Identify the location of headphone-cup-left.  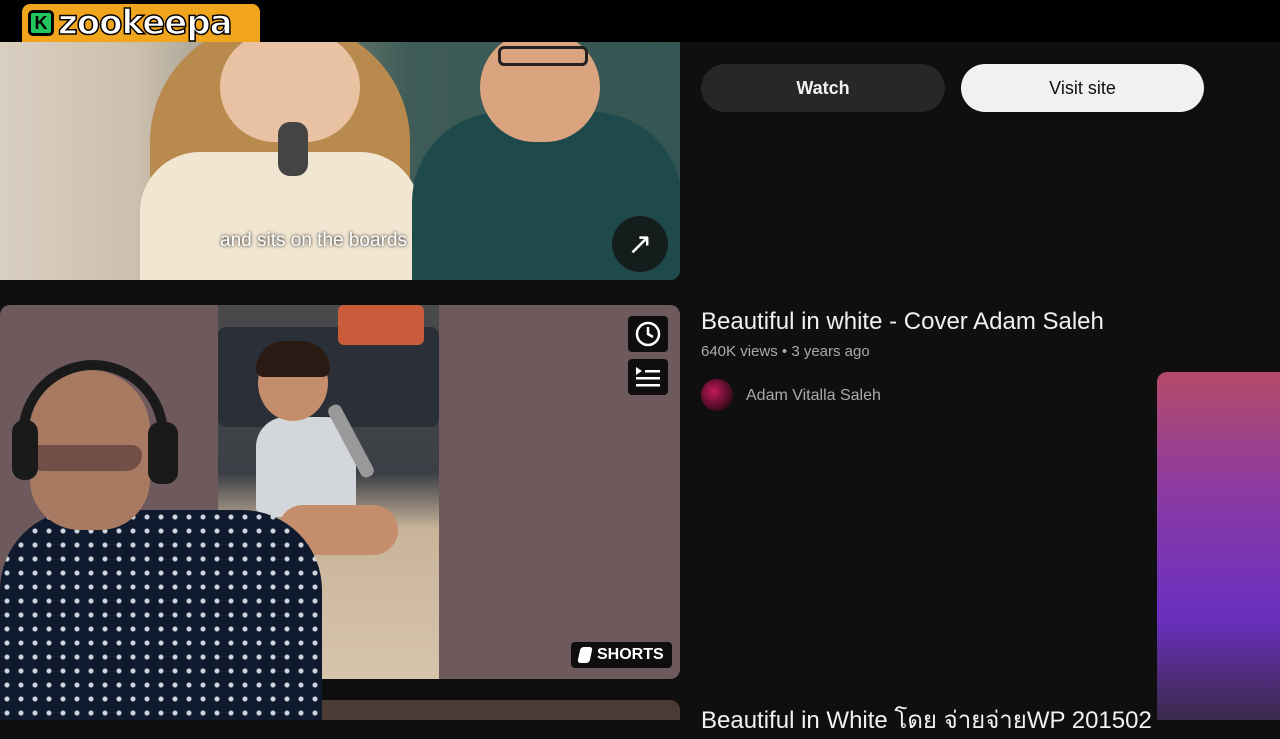
(25, 450).